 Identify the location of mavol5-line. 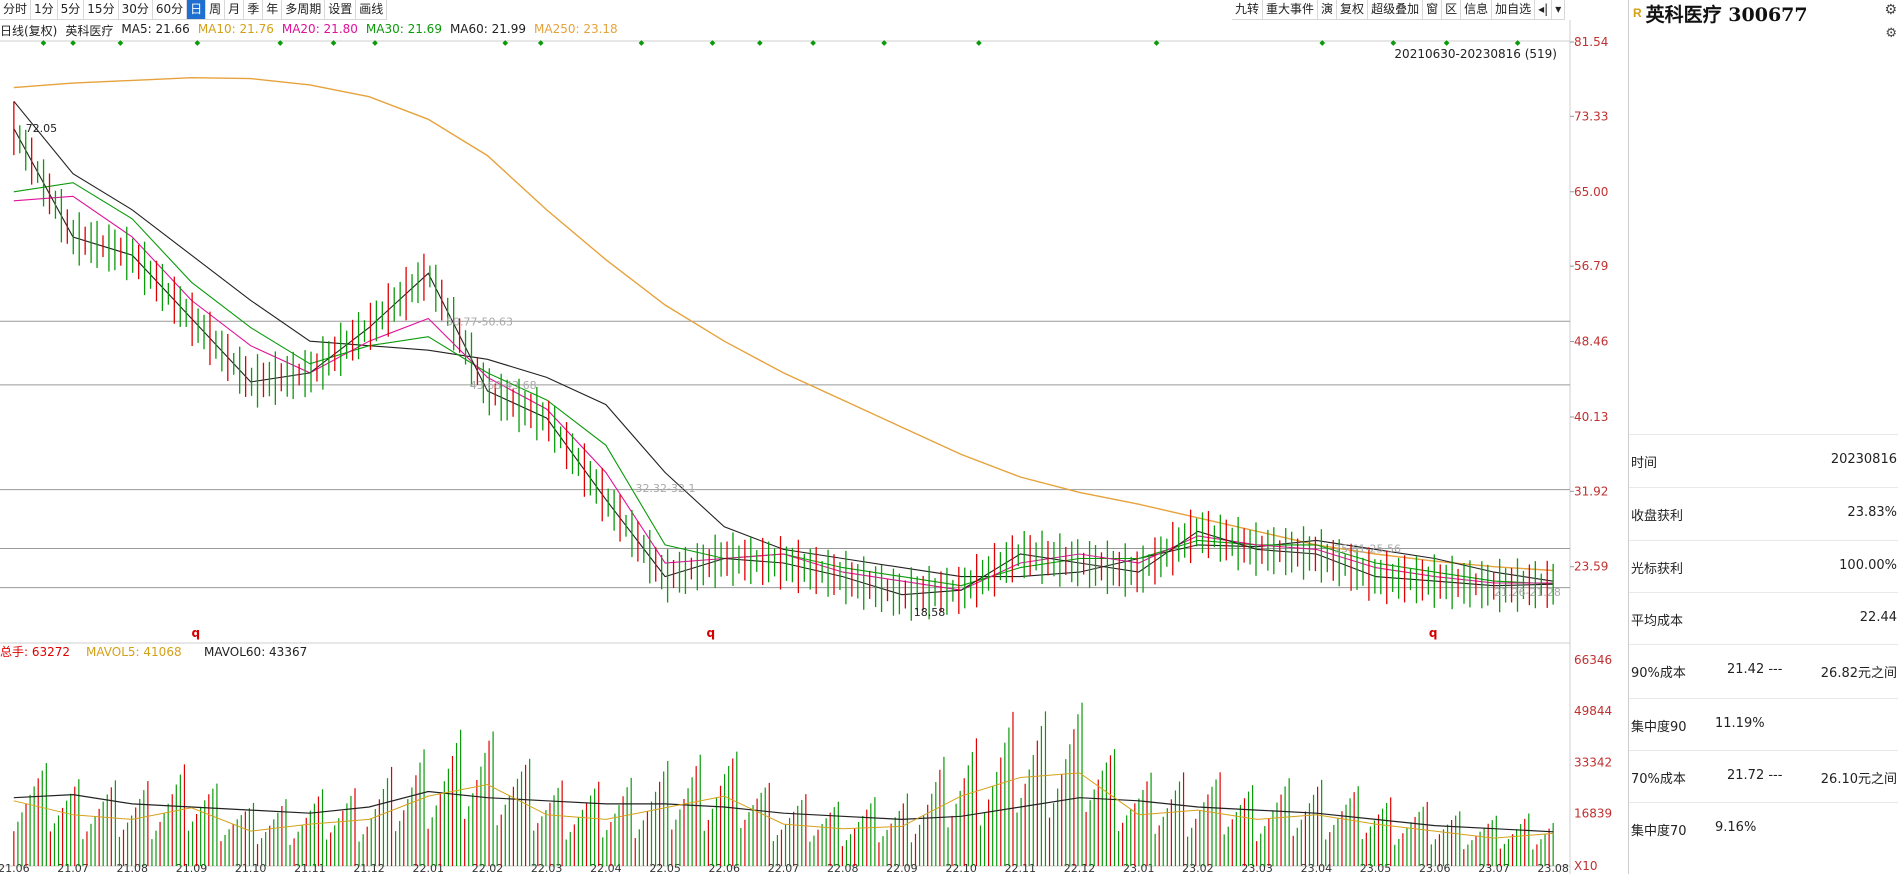
(783, 805).